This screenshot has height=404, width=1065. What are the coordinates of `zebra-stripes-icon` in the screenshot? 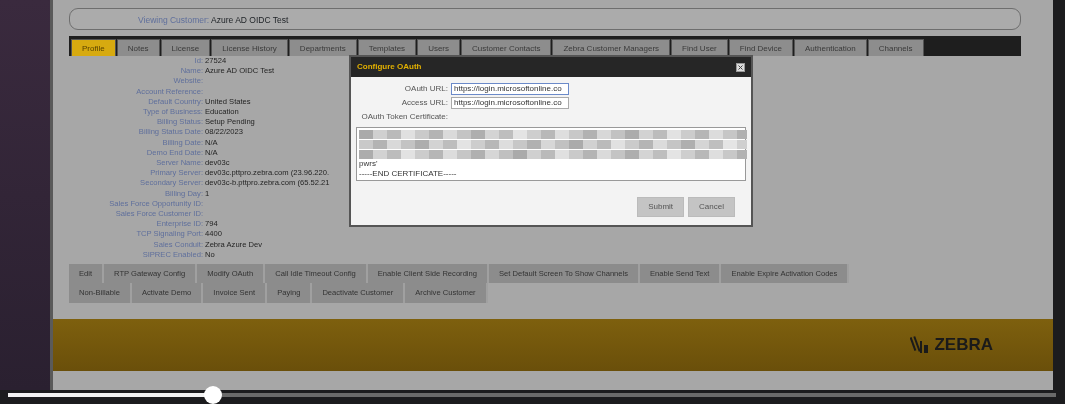 It's located at (920, 344).